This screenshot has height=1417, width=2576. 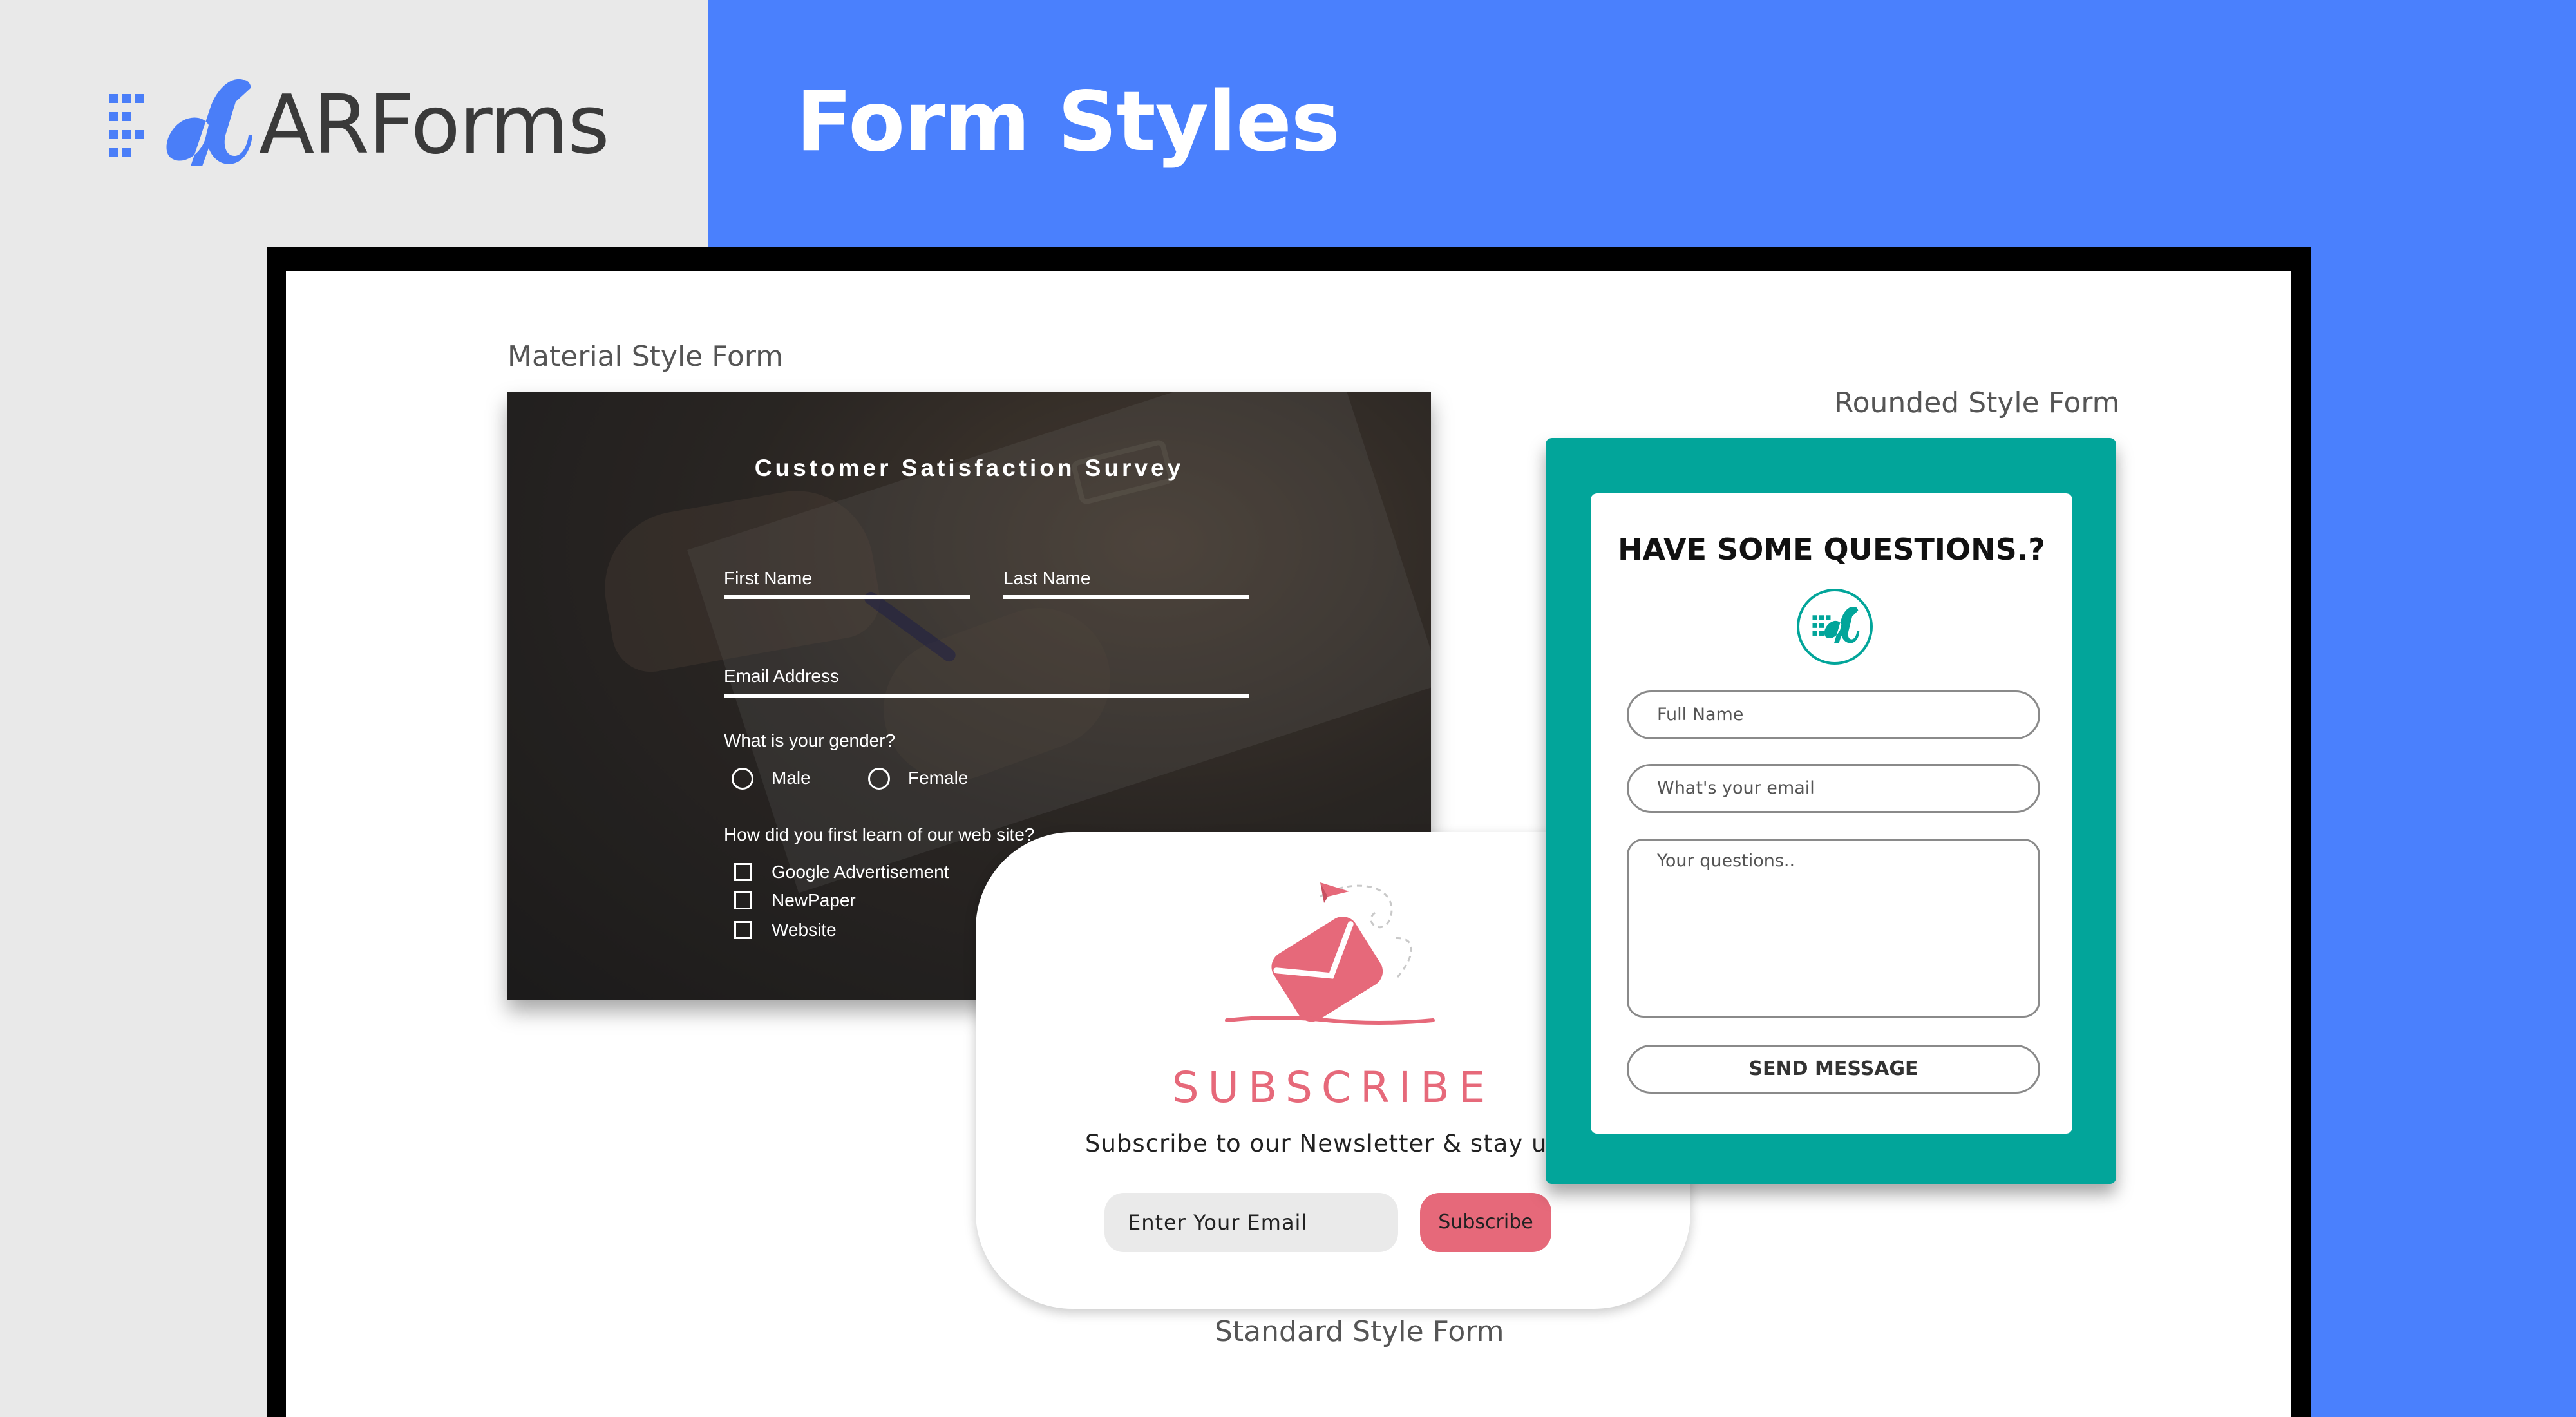 I want to click on first-name-input, so click(x=847, y=597).